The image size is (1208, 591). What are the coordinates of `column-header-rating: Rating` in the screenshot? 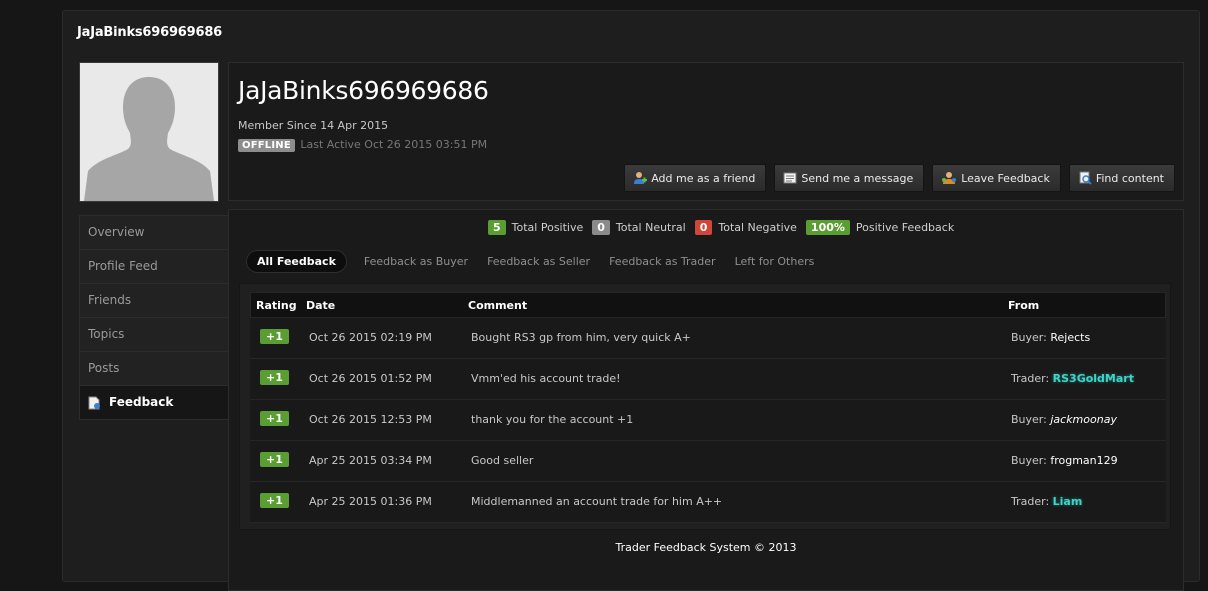 It's located at (276, 305).